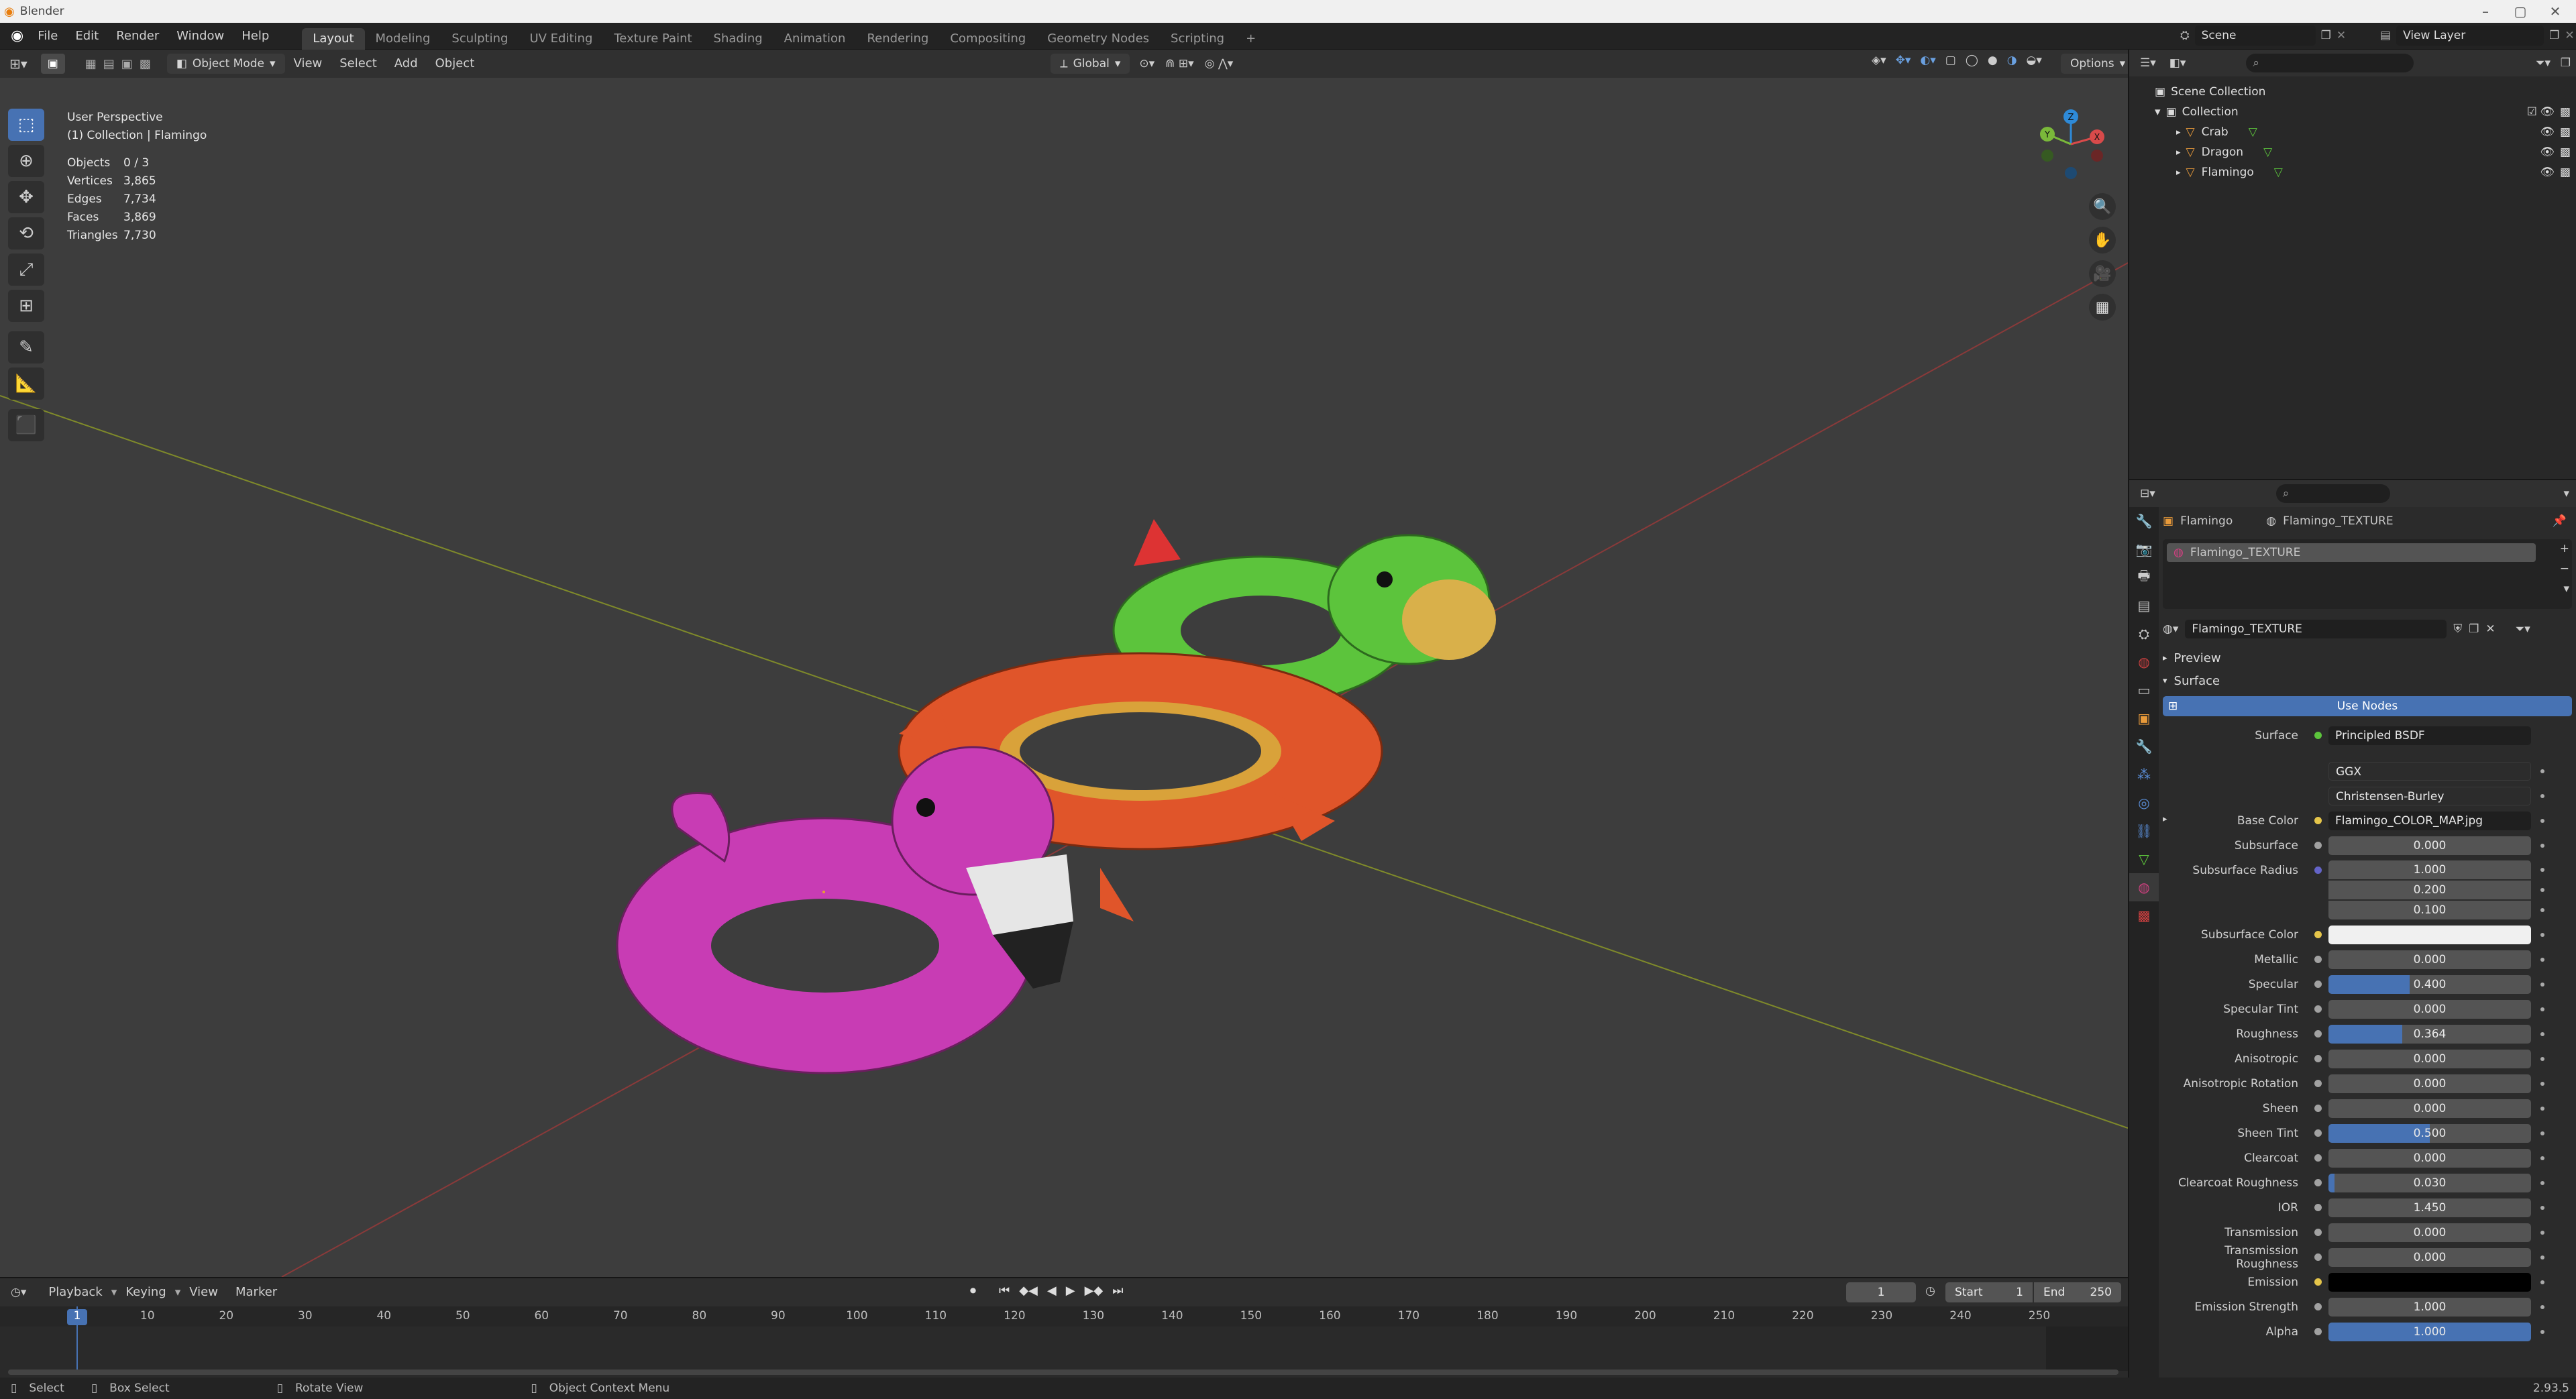  I want to click on world-tab-icon: ◍, so click(2144, 662).